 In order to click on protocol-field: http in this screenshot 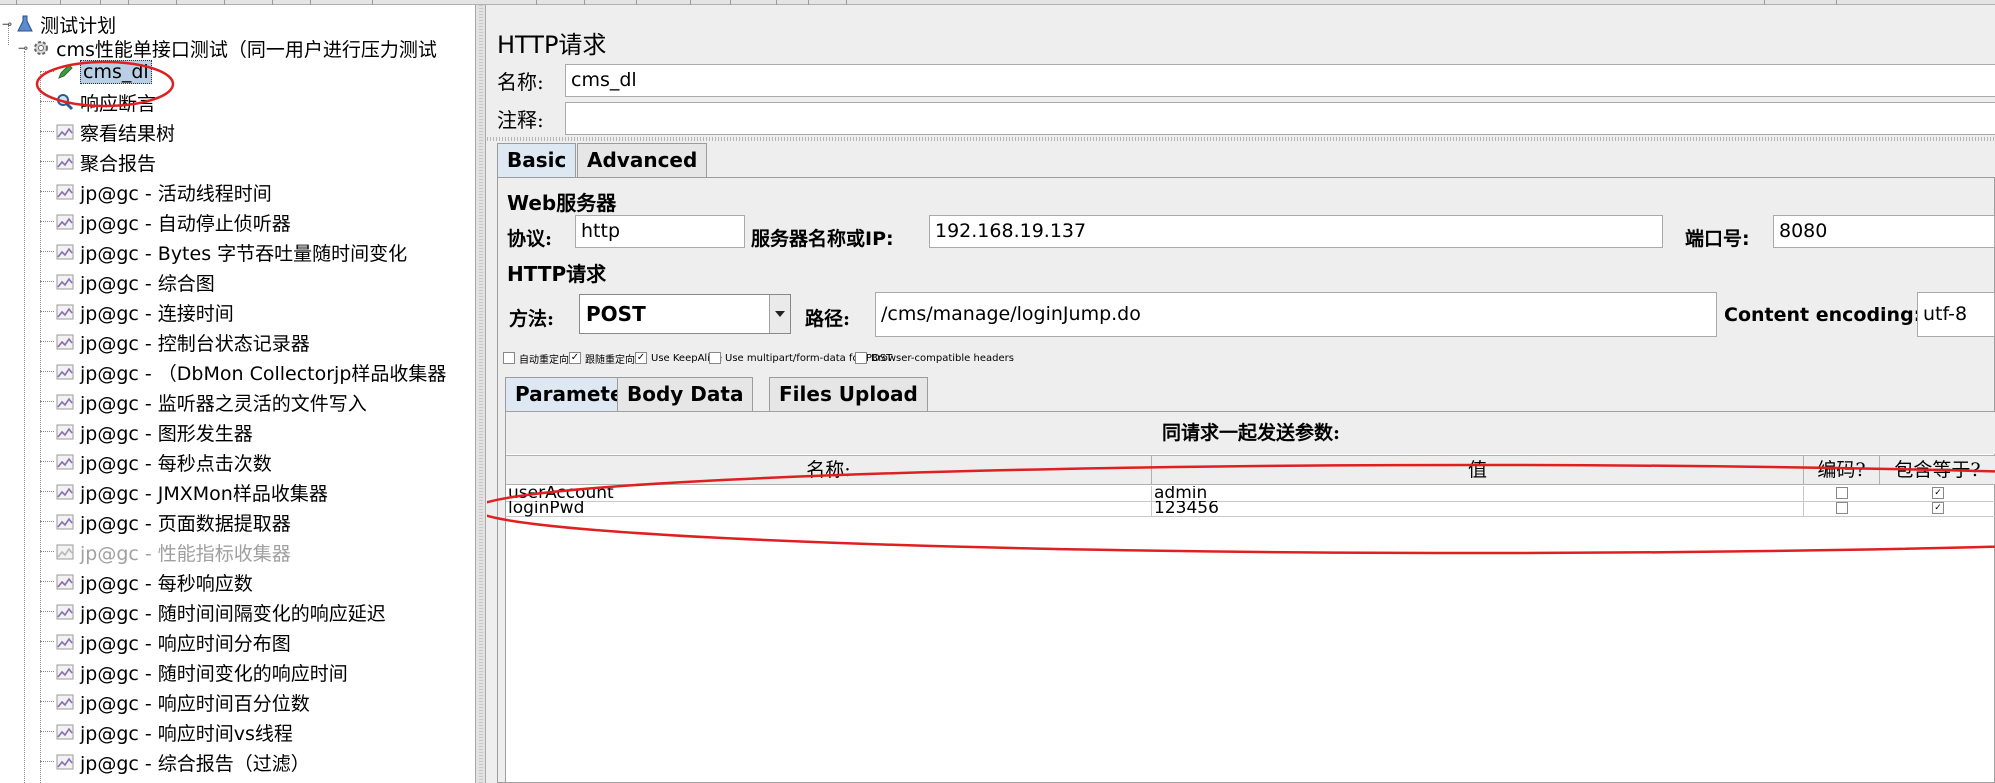, I will do `click(660, 231)`.